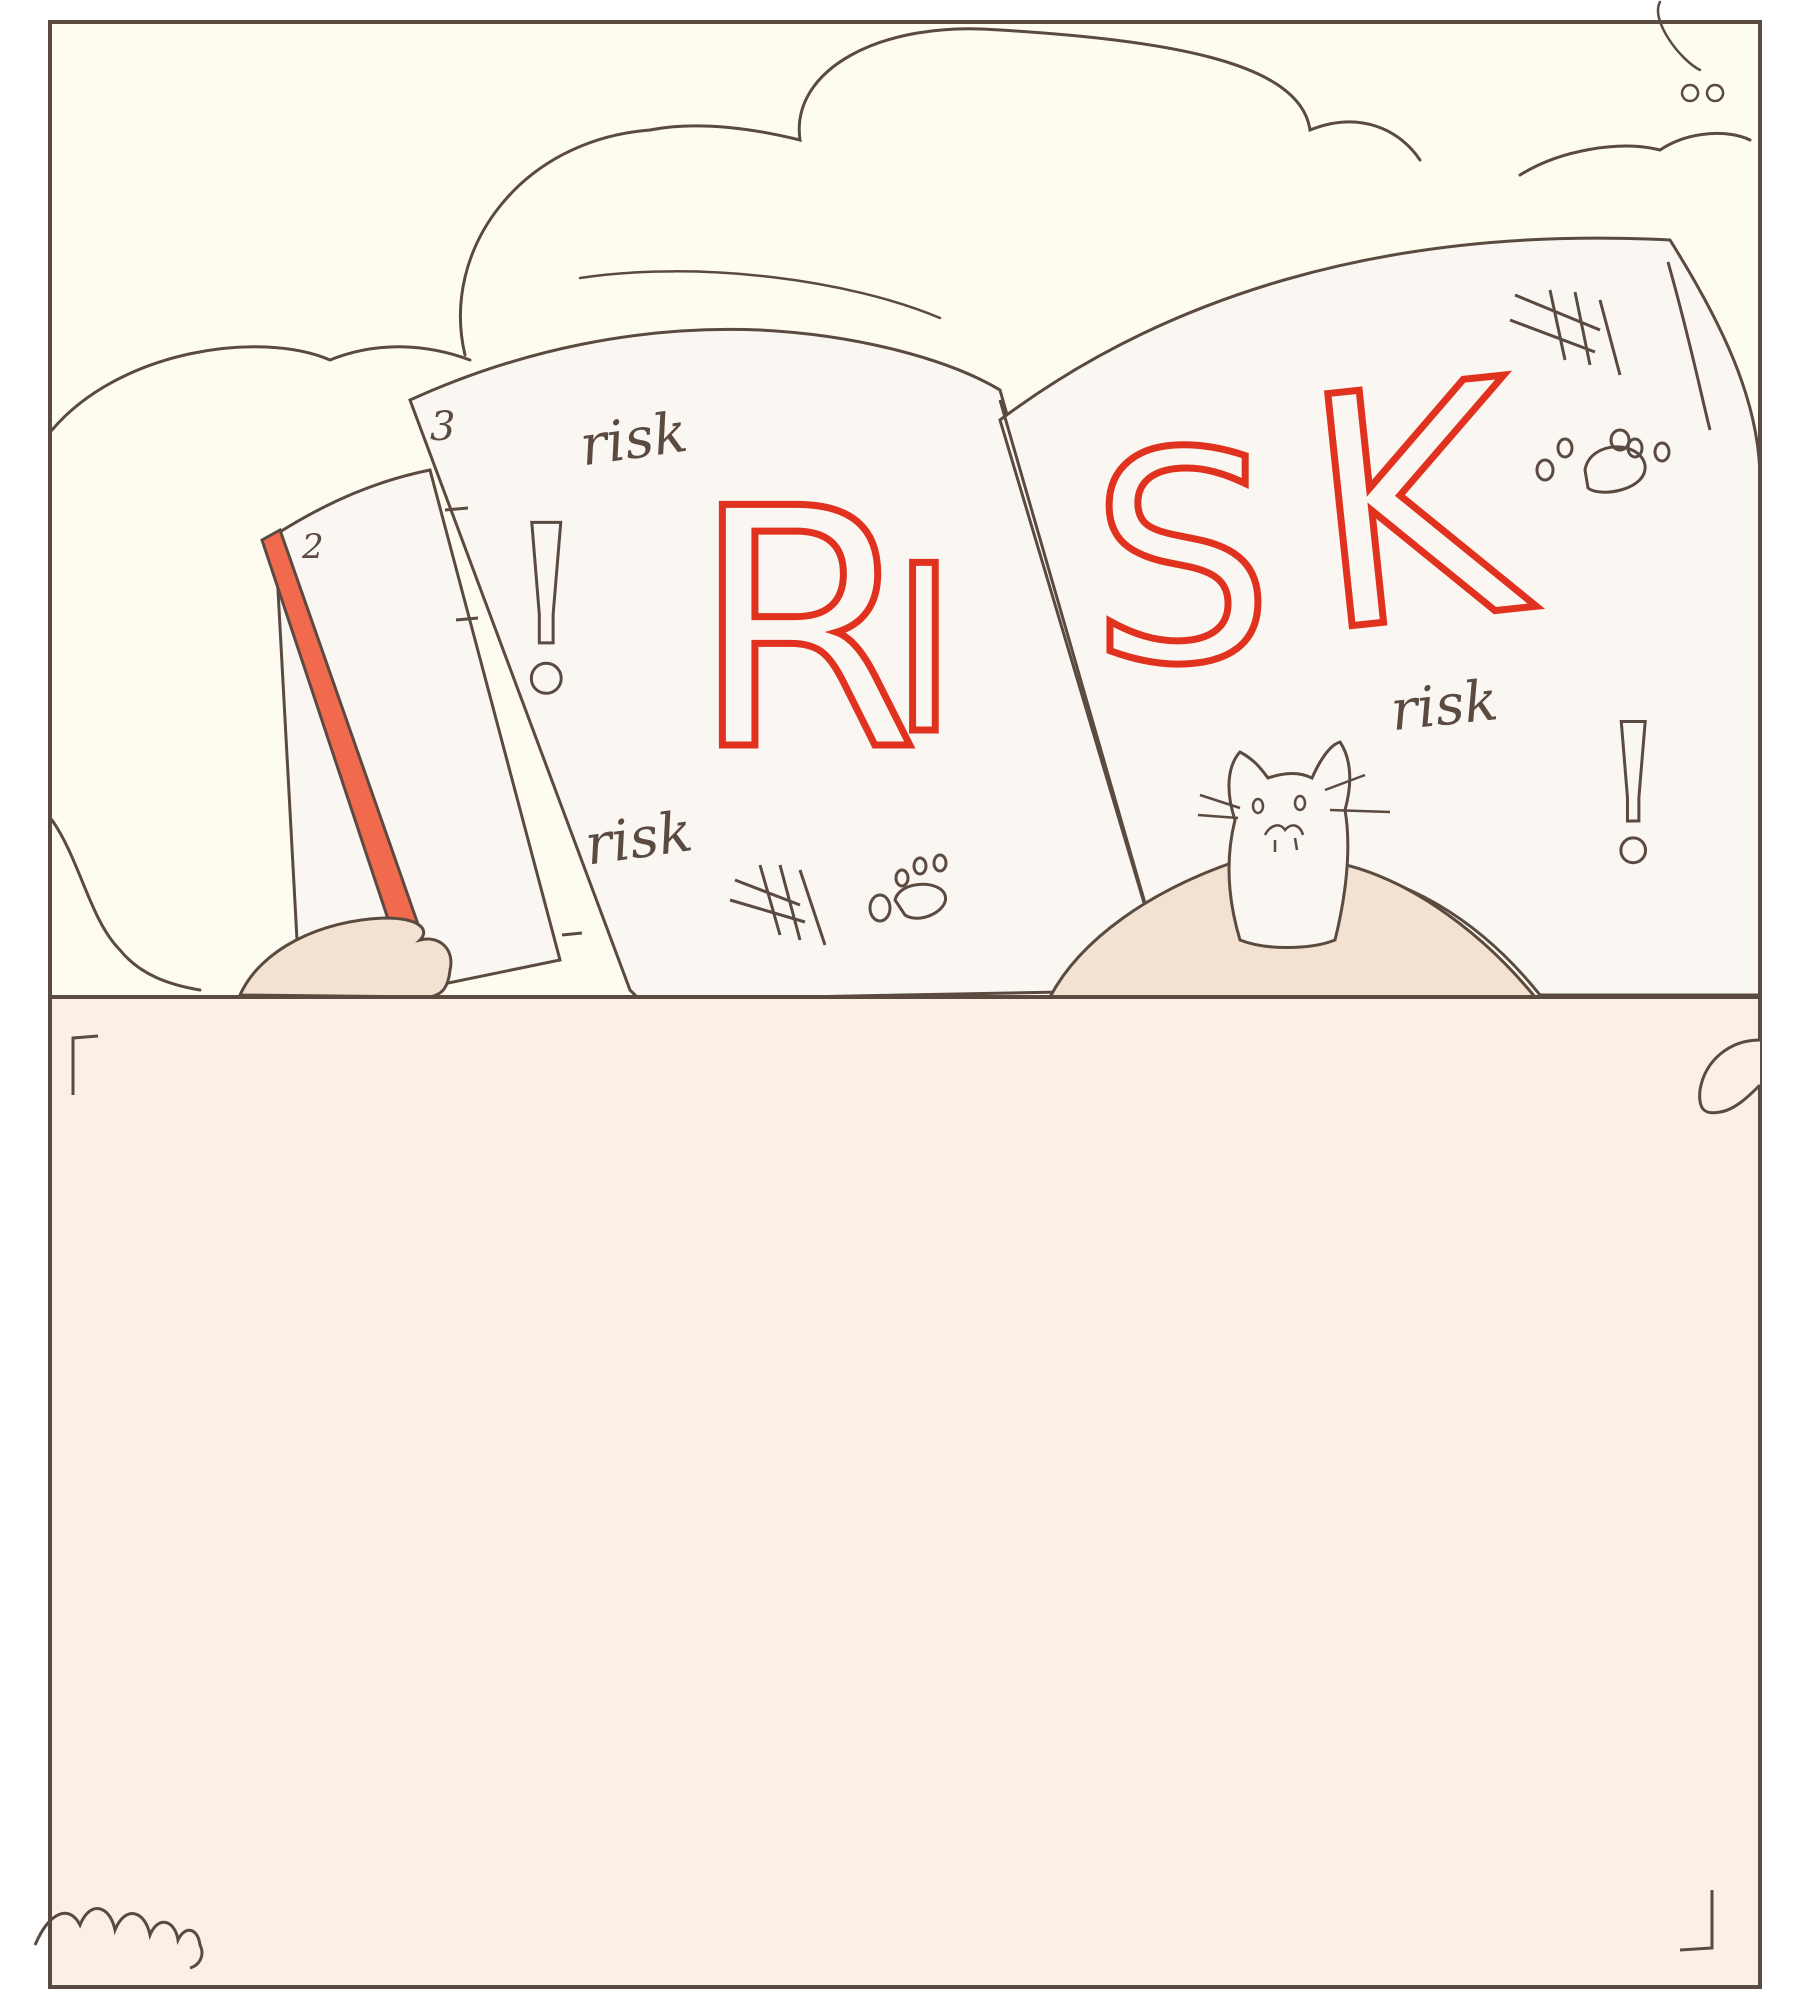 This screenshot has width=1800, height=2000. I want to click on scribble-risk-3: risk, so click(1445, 706).